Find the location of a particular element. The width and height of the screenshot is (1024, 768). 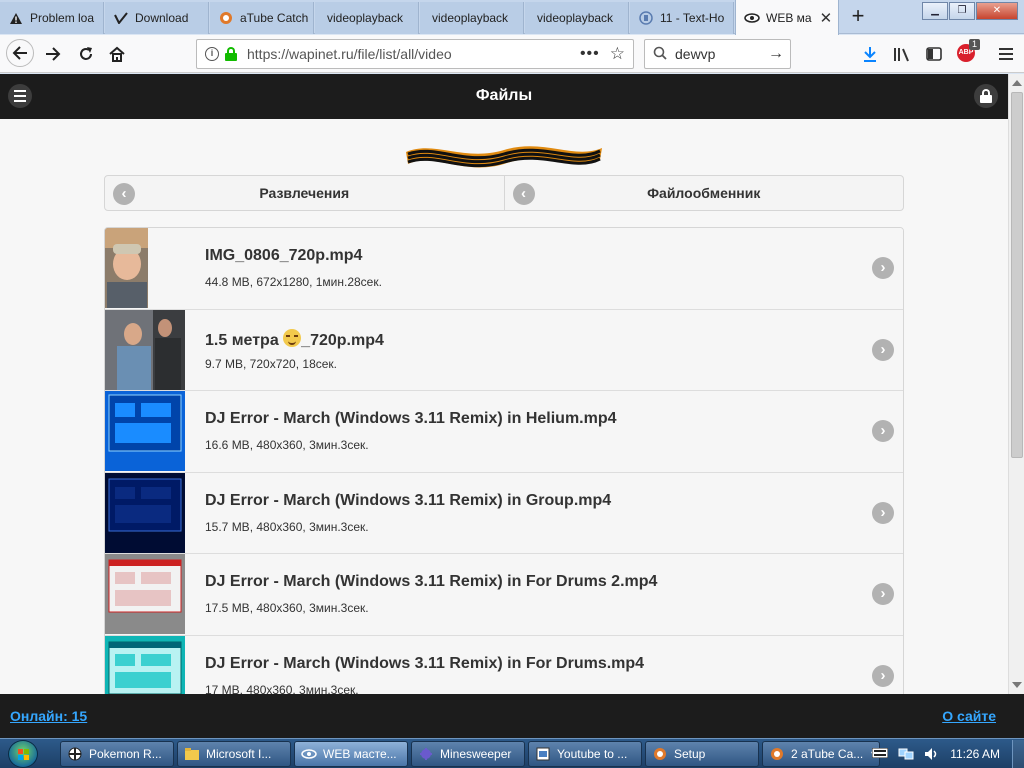

browser-tab: 11 - Text-Ho is located at coordinates (682, 18).